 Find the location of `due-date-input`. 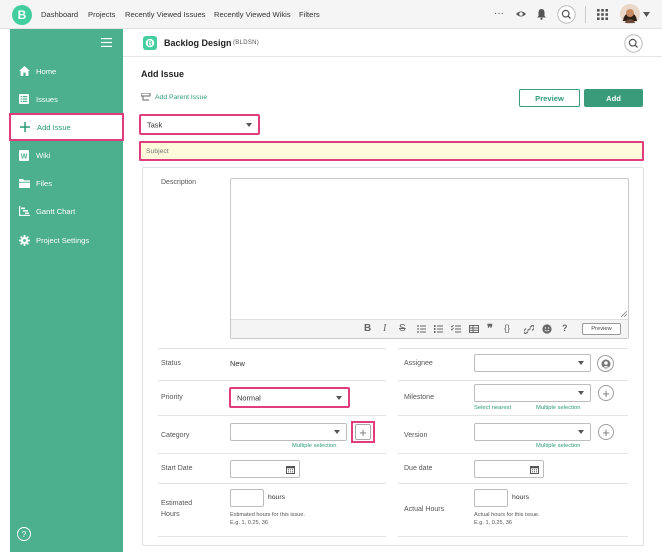

due-date-input is located at coordinates (509, 469).